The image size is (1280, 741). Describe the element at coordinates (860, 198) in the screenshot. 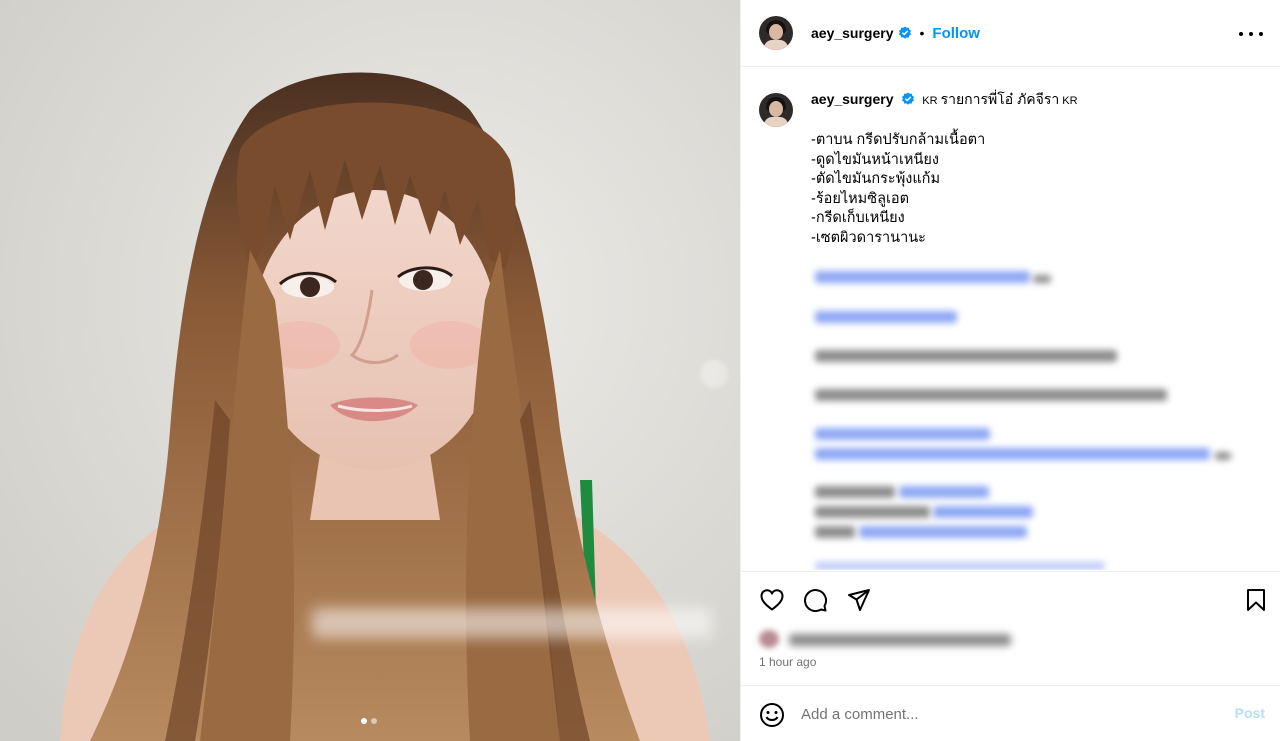

I see `caption-line: -ร้อยไหมซิลูเอต` at that location.